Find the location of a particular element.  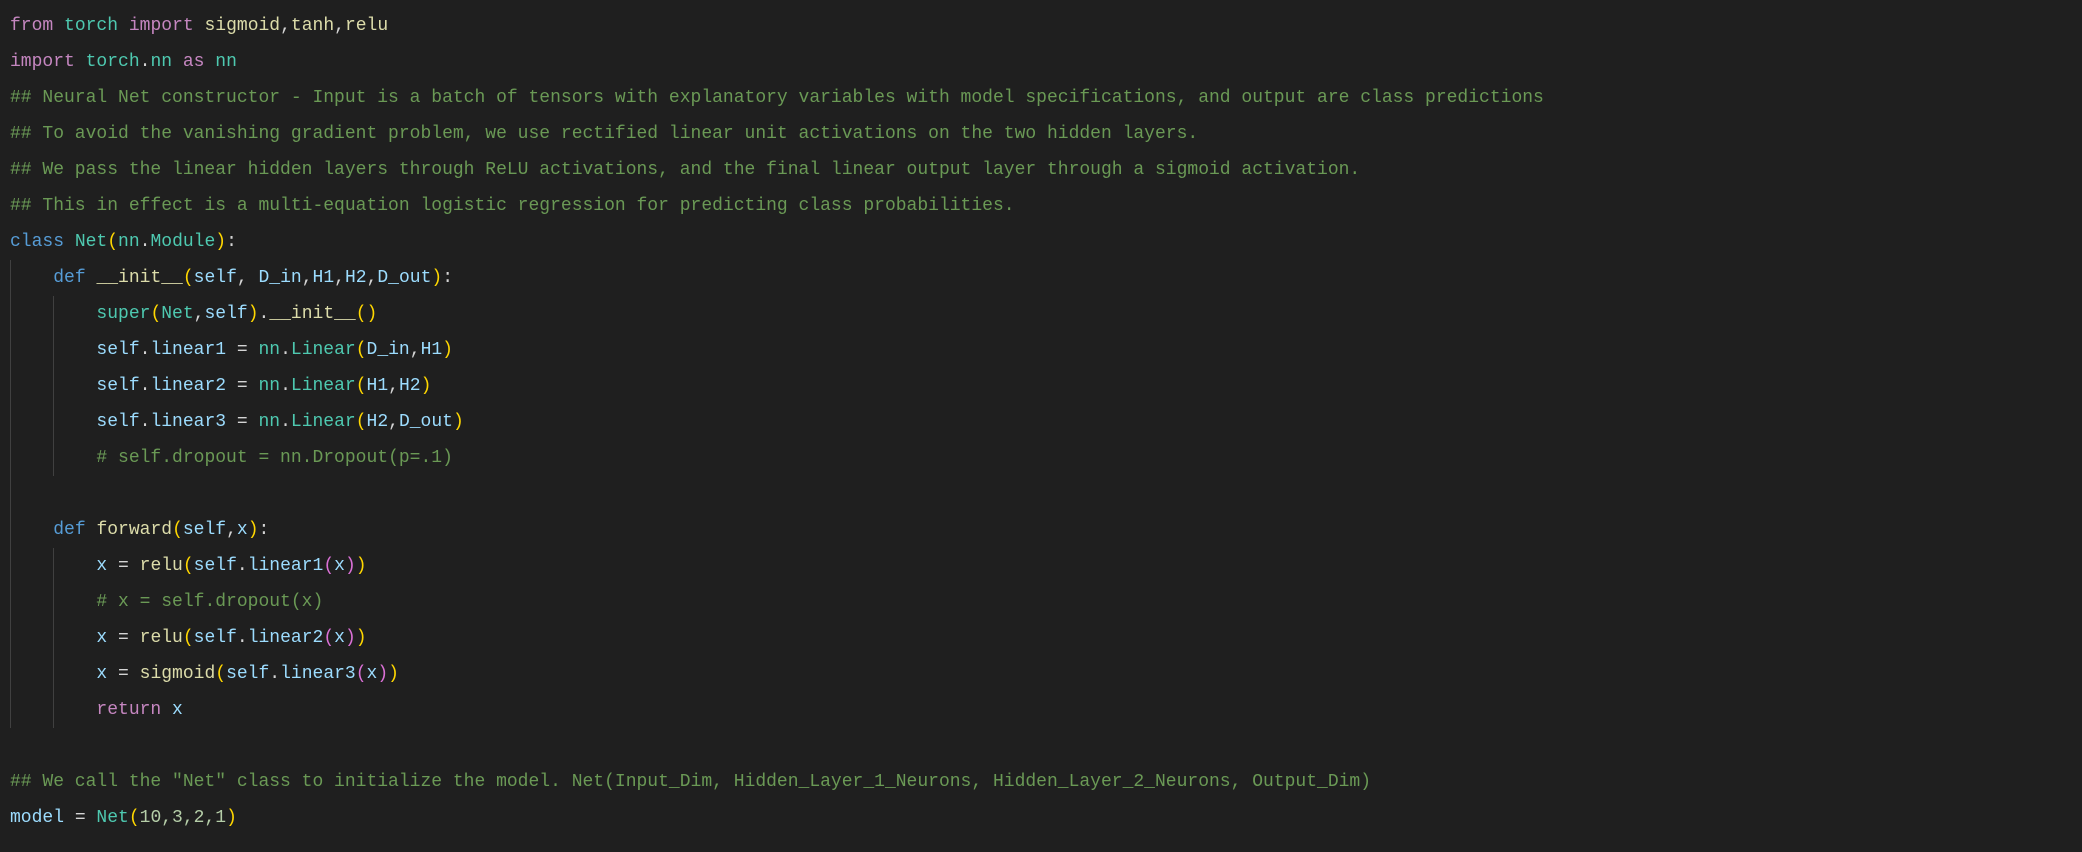

code-line: class Net(nn.Module): is located at coordinates (777, 242).